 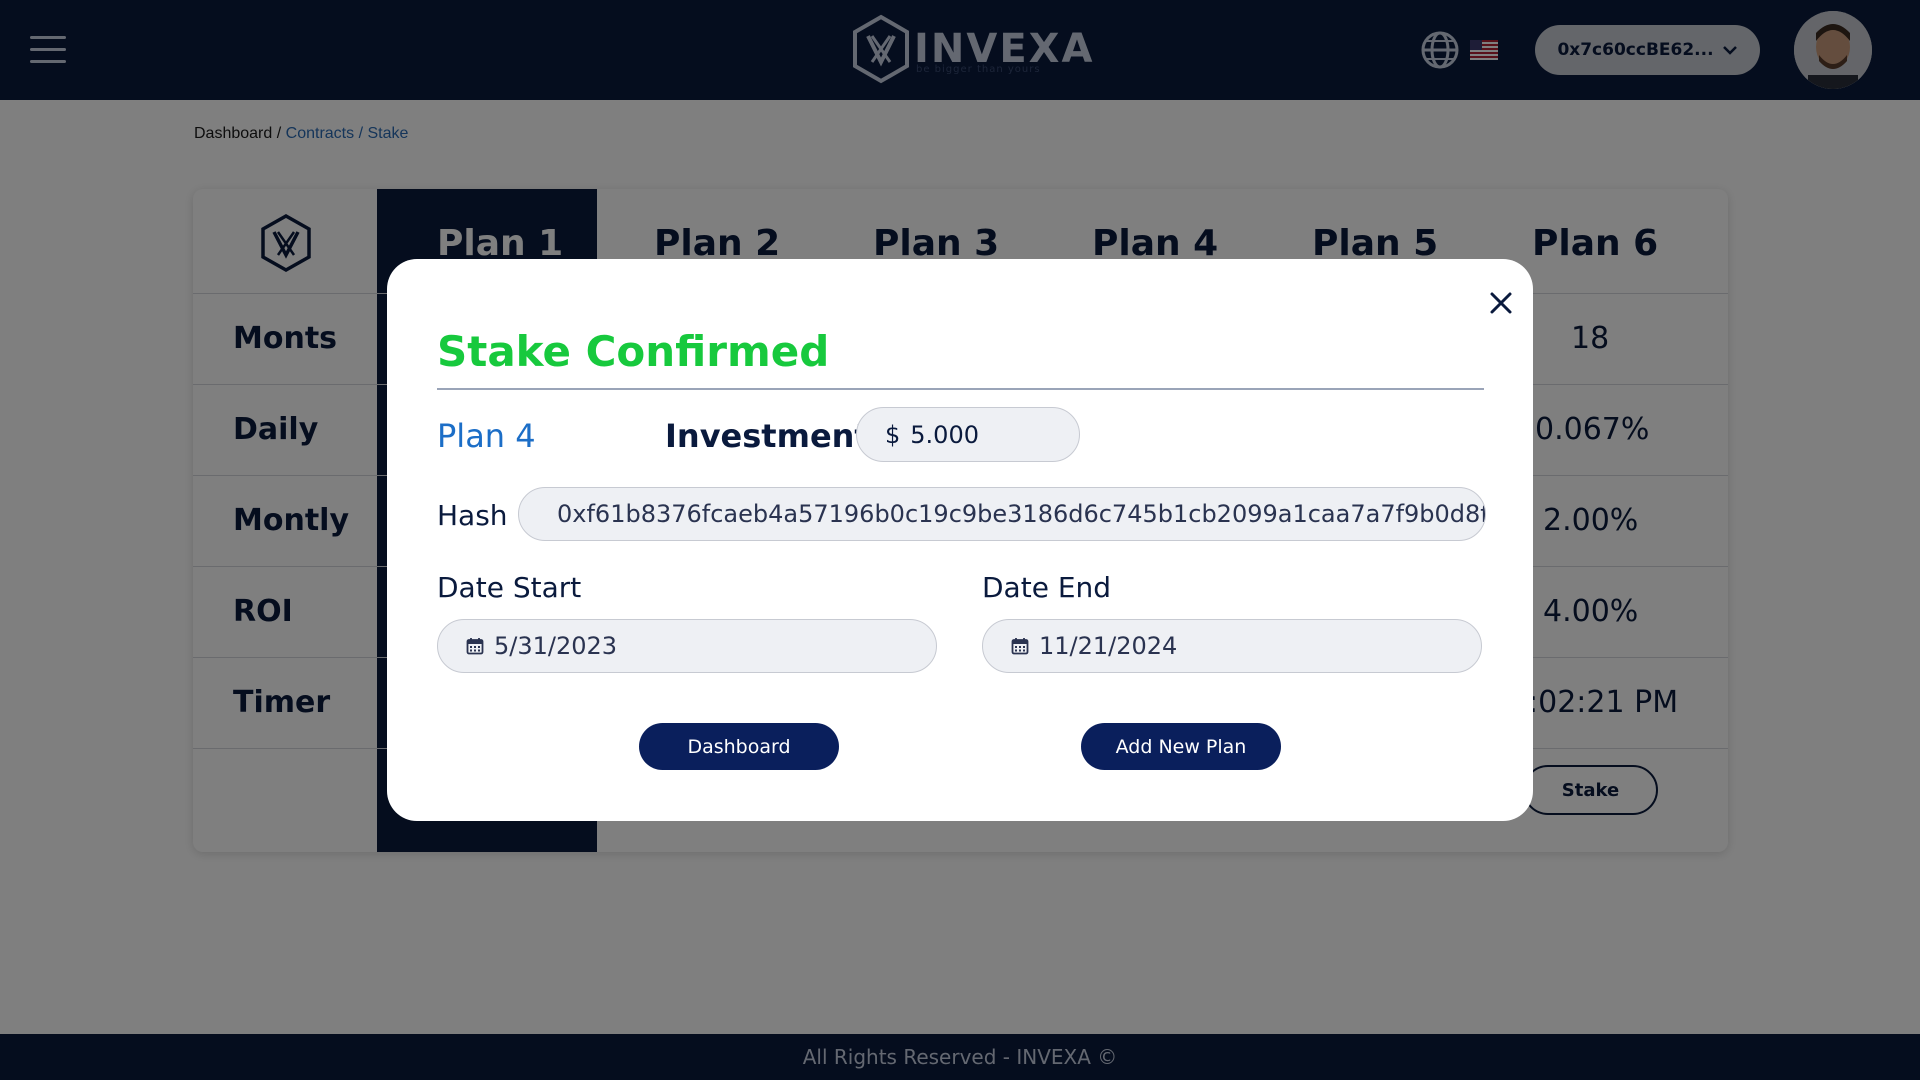 I want to click on date-start-label: Date Start, so click(x=509, y=587).